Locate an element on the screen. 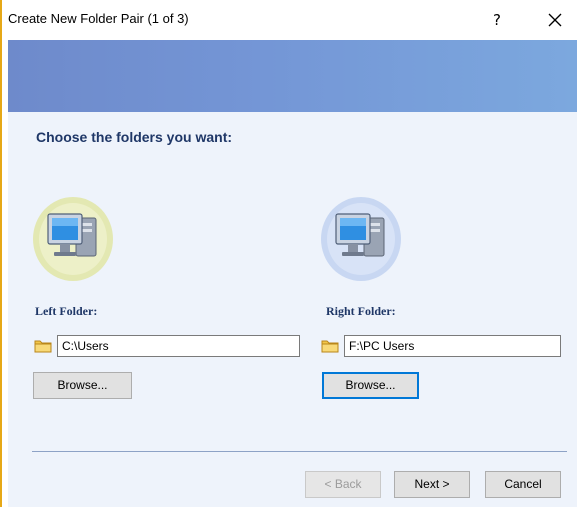 This screenshot has height=507, width=577. left-folder-path-input: C:\Users is located at coordinates (178, 346).